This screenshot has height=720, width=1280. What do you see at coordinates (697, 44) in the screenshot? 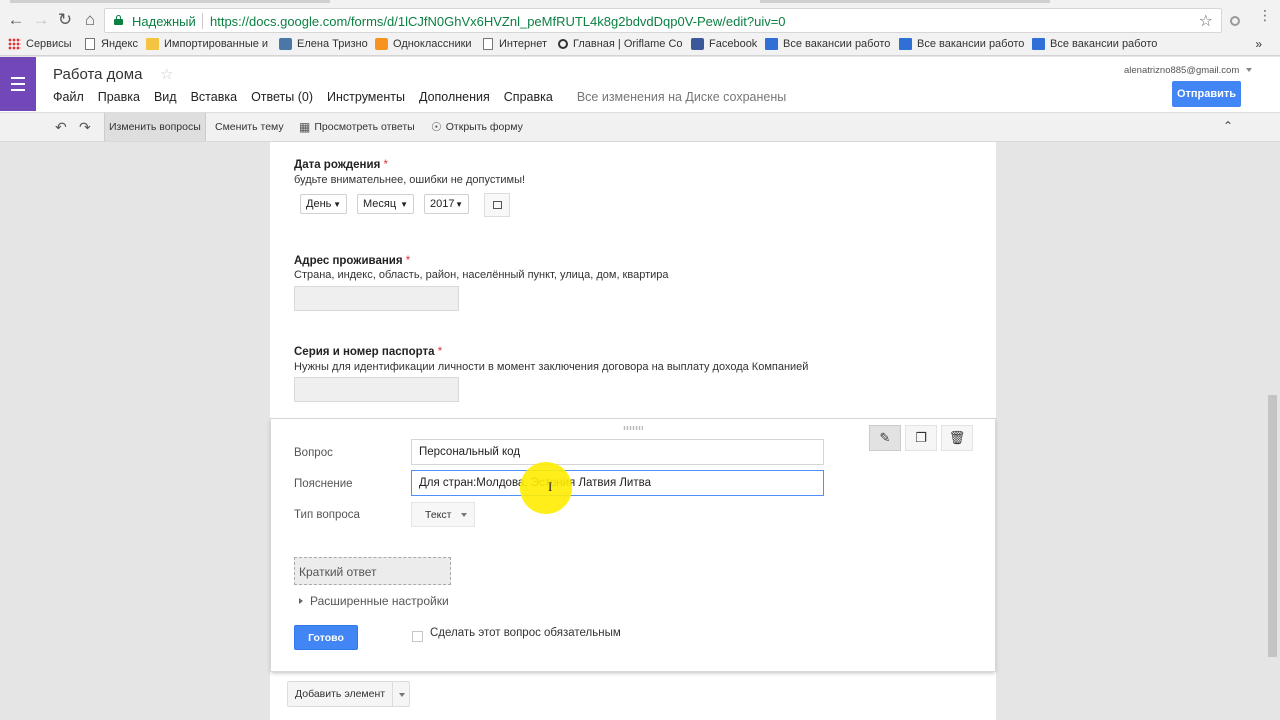
I see `facebook-icon` at bounding box center [697, 44].